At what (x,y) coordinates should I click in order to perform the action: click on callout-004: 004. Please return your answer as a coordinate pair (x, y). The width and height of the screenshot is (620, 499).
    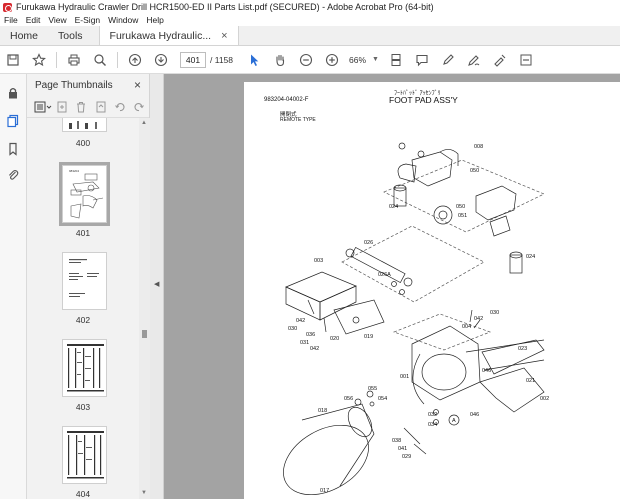
    Looking at the image, I should click on (466, 327).